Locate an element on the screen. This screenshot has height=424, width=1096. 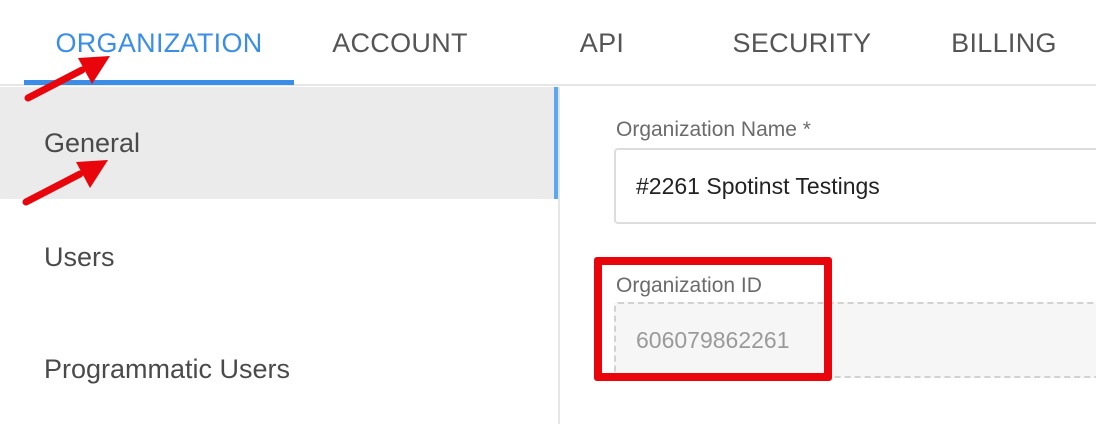
sidebar-item-programmatic-users: Programmatic Users is located at coordinates (277, 368).